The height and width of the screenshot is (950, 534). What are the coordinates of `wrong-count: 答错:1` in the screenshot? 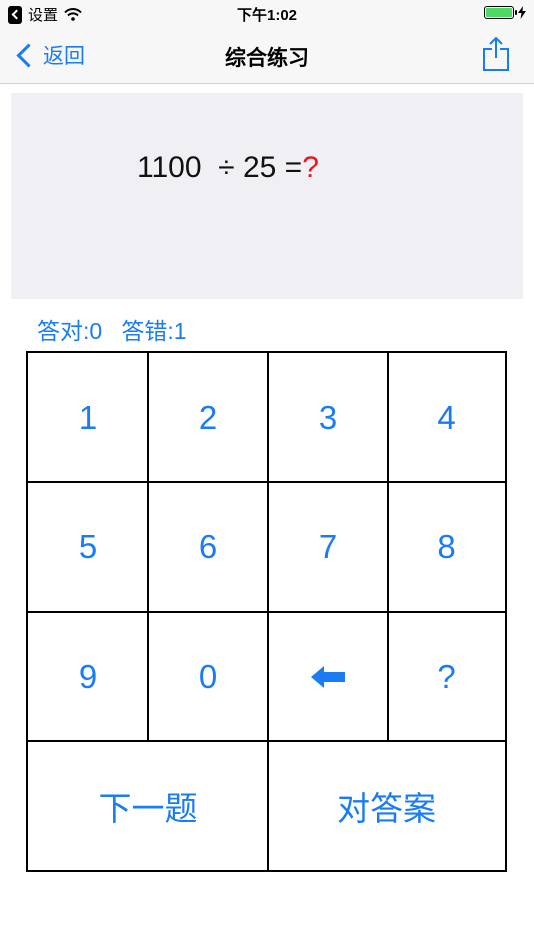 It's located at (154, 331).